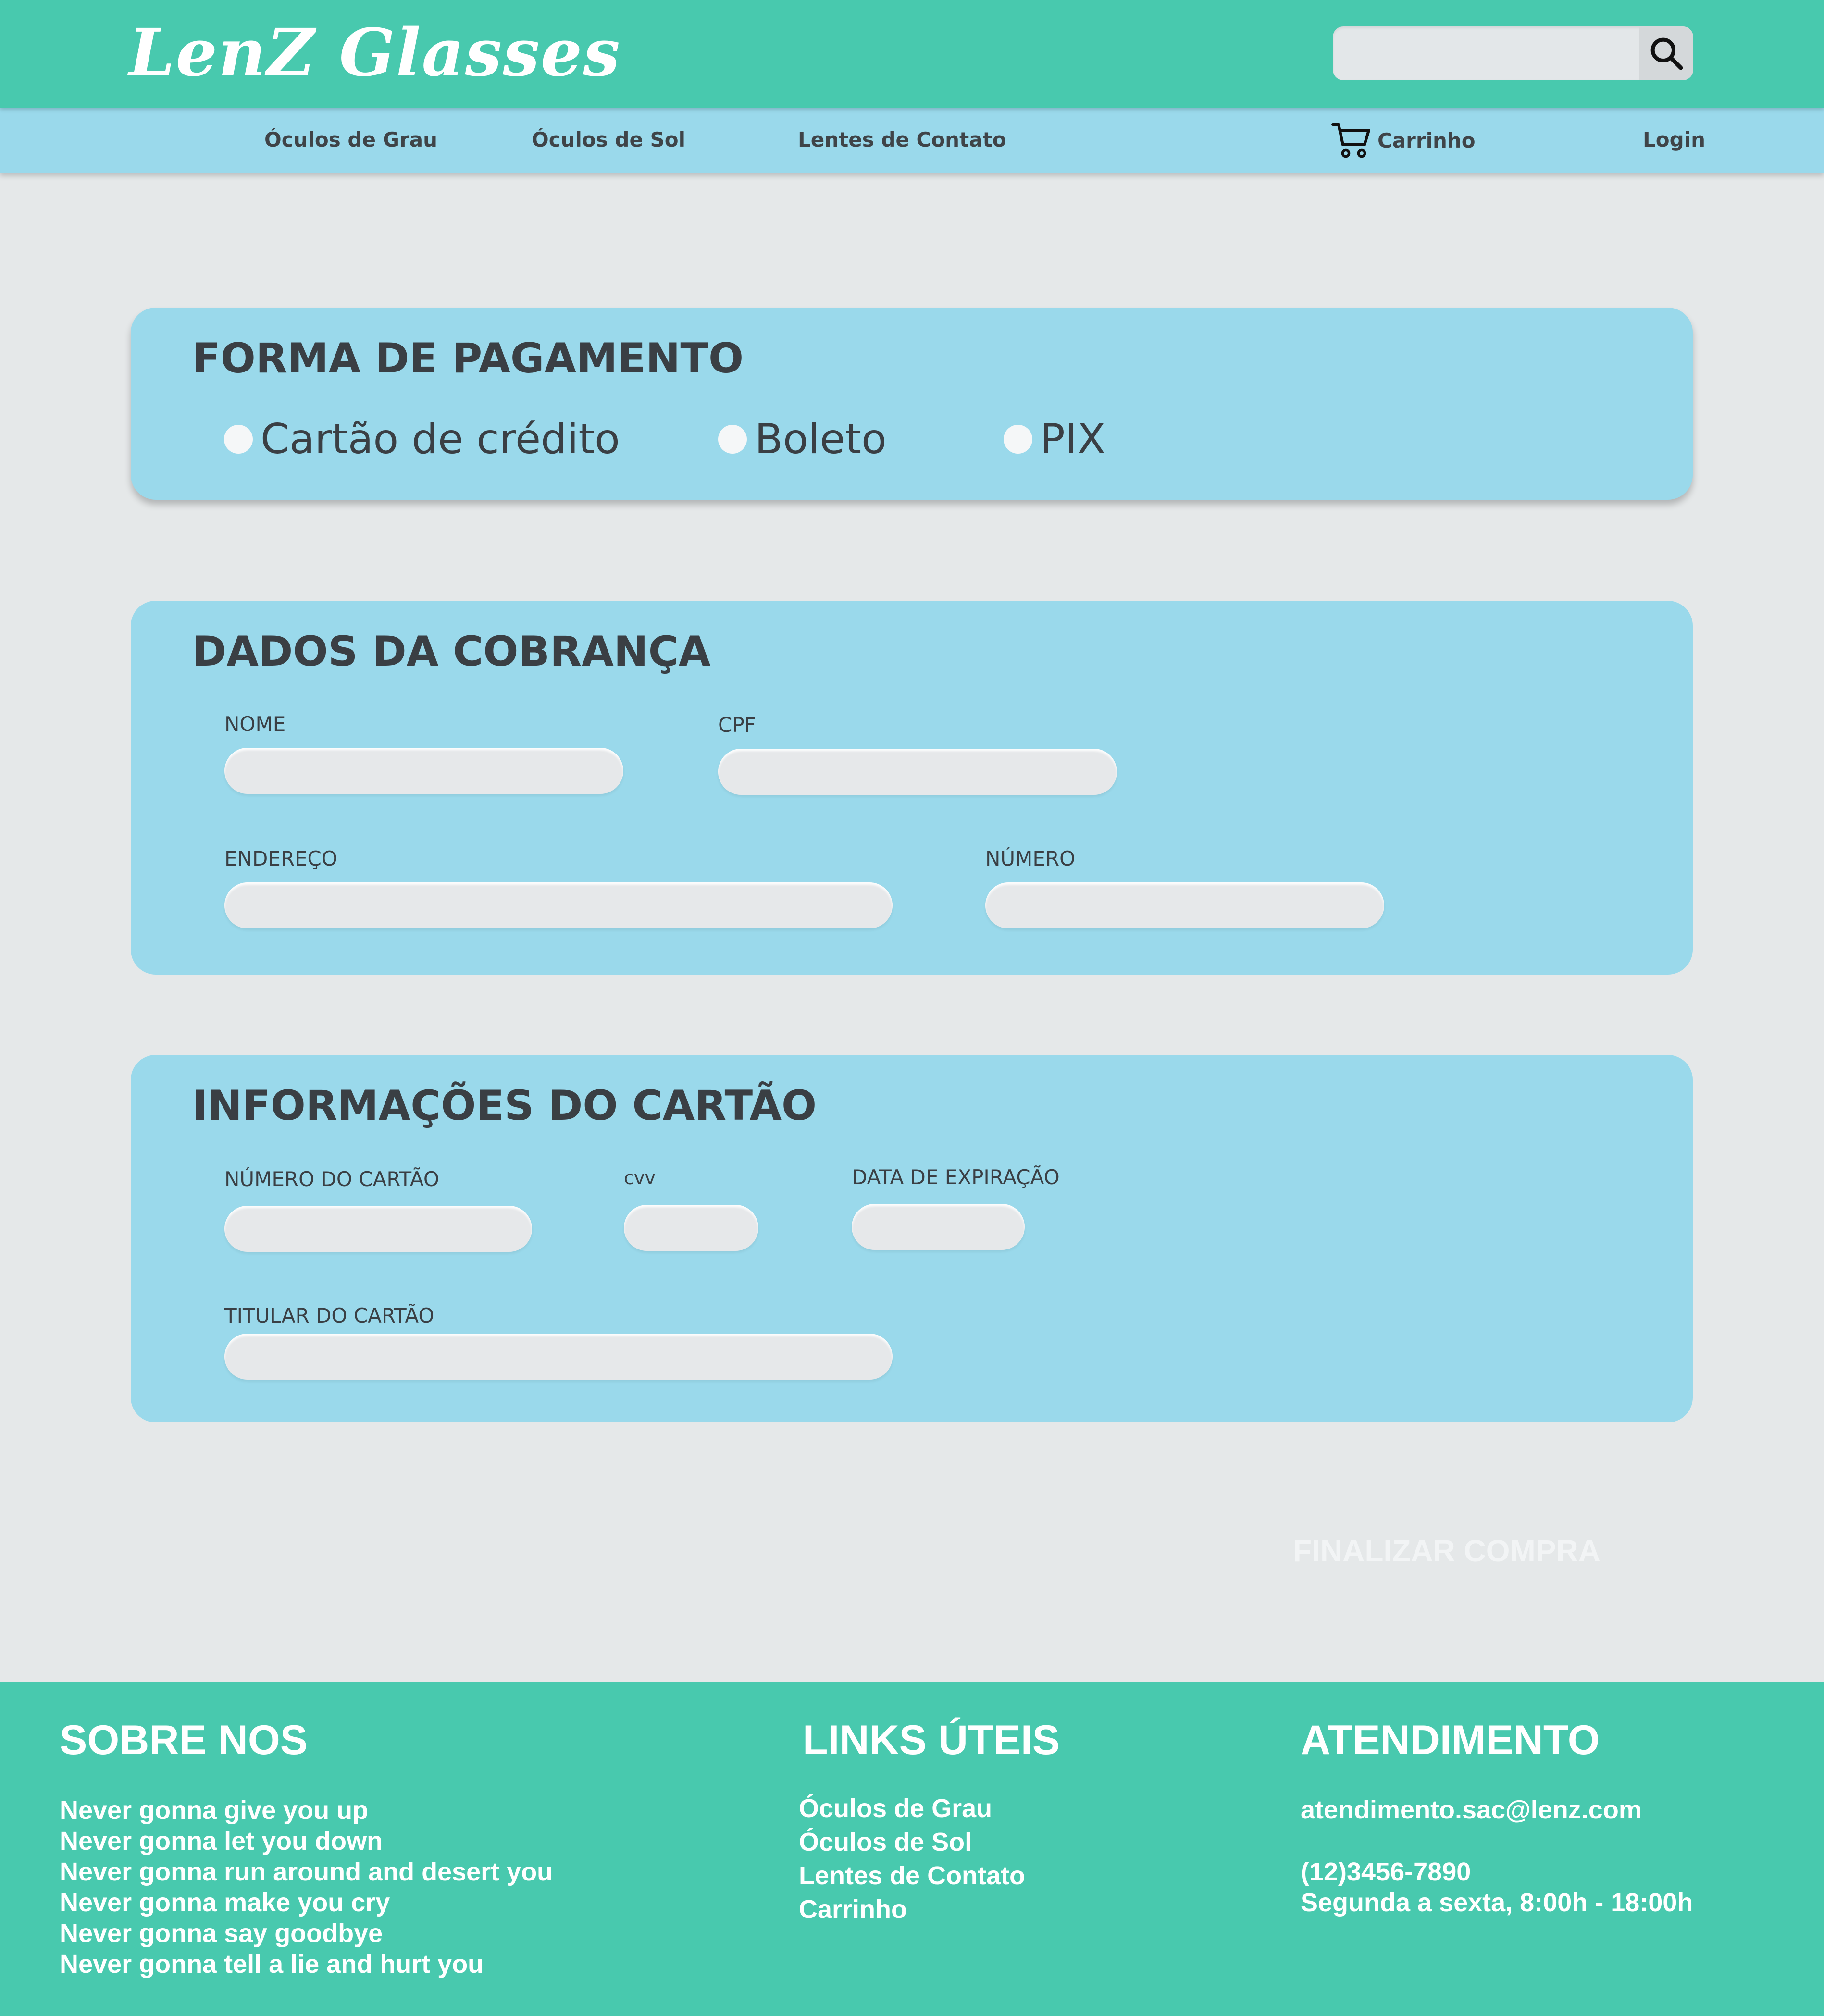  Describe the element at coordinates (331, 1179) in the screenshot. I see `label-numero-cartao: NÚMERO DO CARTÃO` at that location.